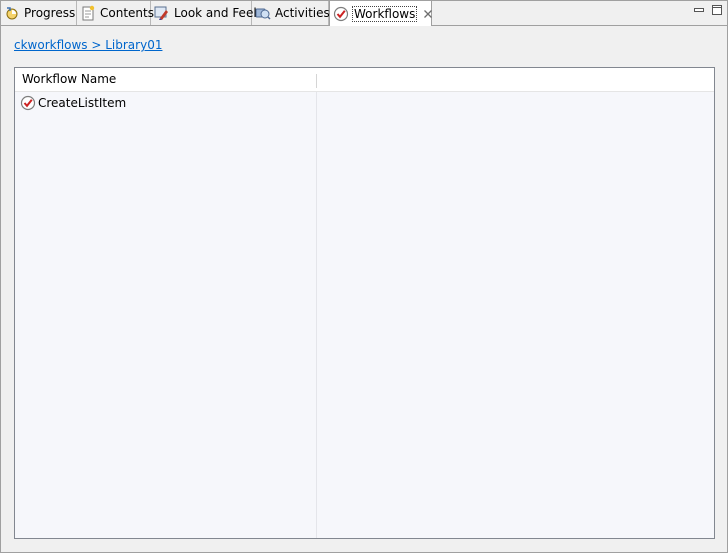  What do you see at coordinates (302, 13) in the screenshot?
I see `tab-activities-label: Activities` at bounding box center [302, 13].